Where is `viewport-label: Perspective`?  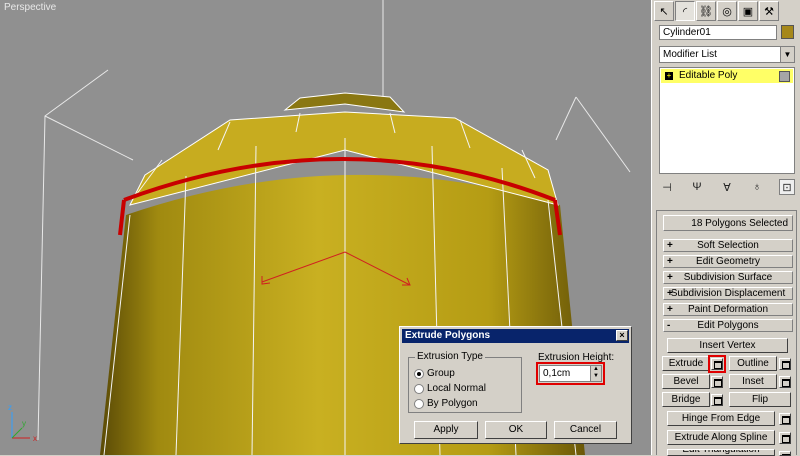
viewport-label: Perspective is located at coordinates (30, 7).